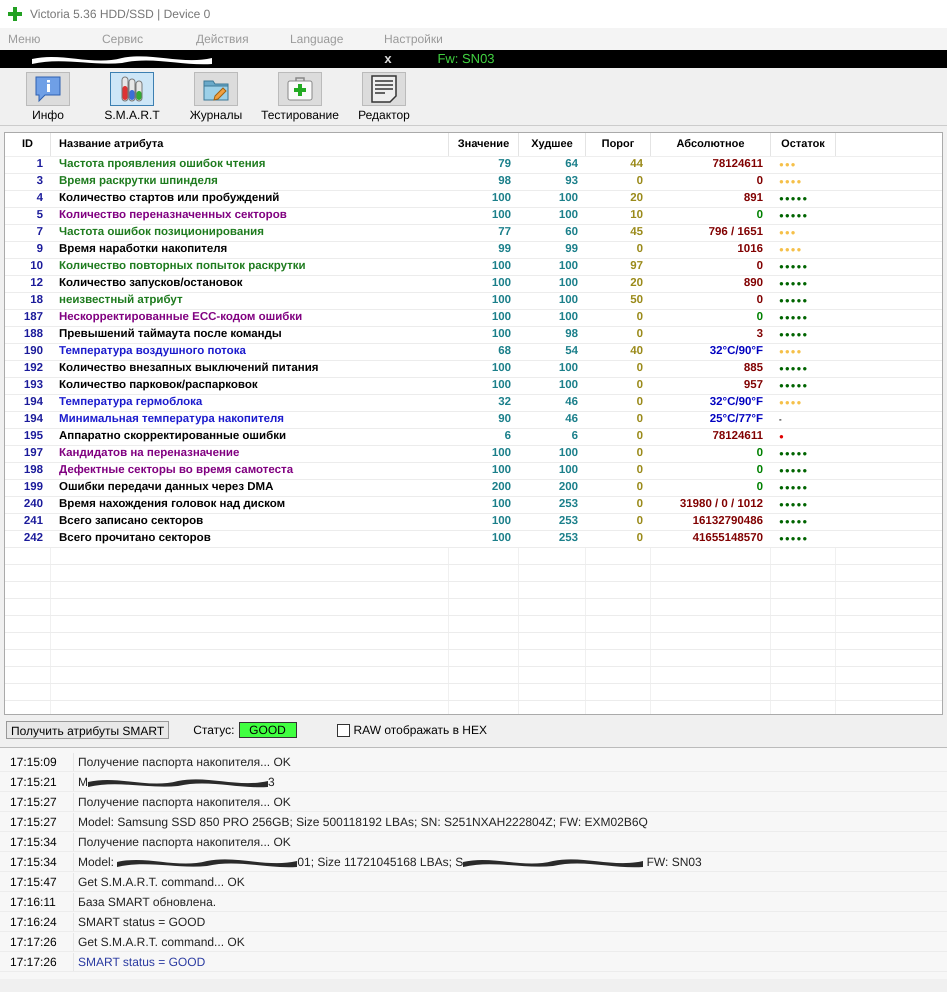 This screenshot has width=947, height=992. Describe the element at coordinates (552, 144) in the screenshot. I see `column-header: Худшее` at that location.